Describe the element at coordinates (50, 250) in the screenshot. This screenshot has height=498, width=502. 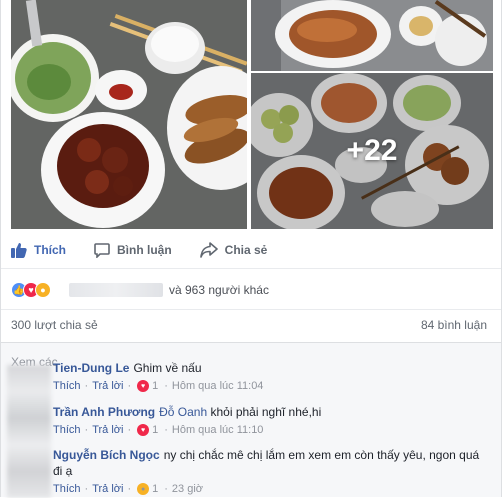
I see `like-label: Thích` at that location.